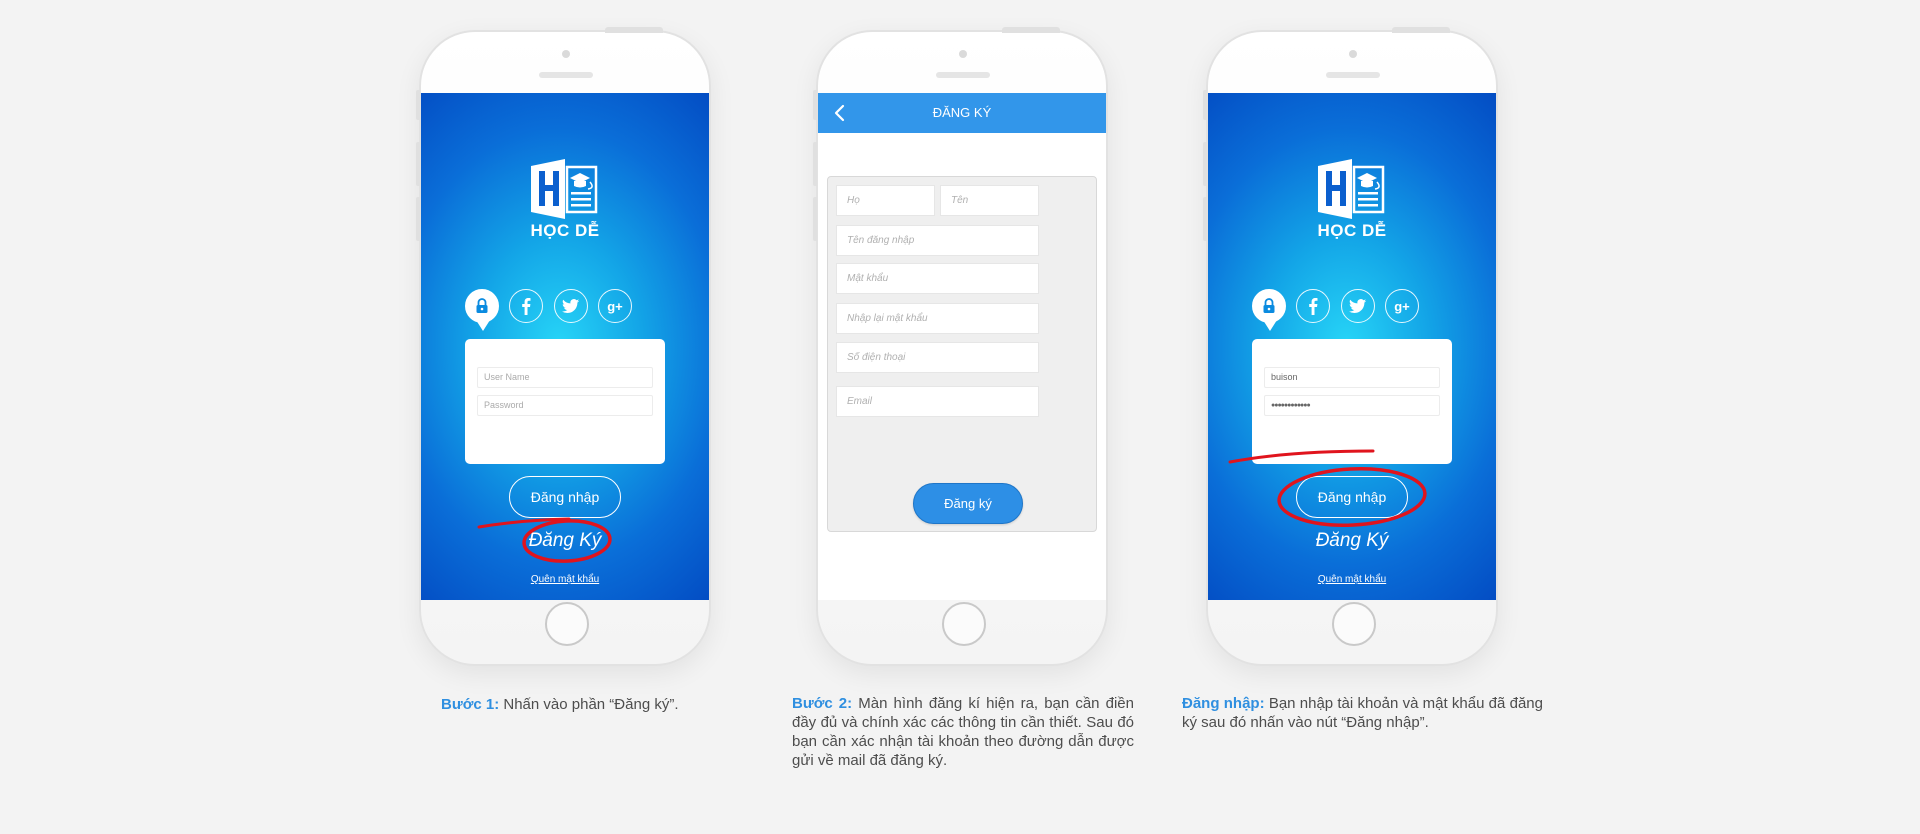  Describe the element at coordinates (1352, 377) in the screenshot. I see `username-input: buison` at that location.